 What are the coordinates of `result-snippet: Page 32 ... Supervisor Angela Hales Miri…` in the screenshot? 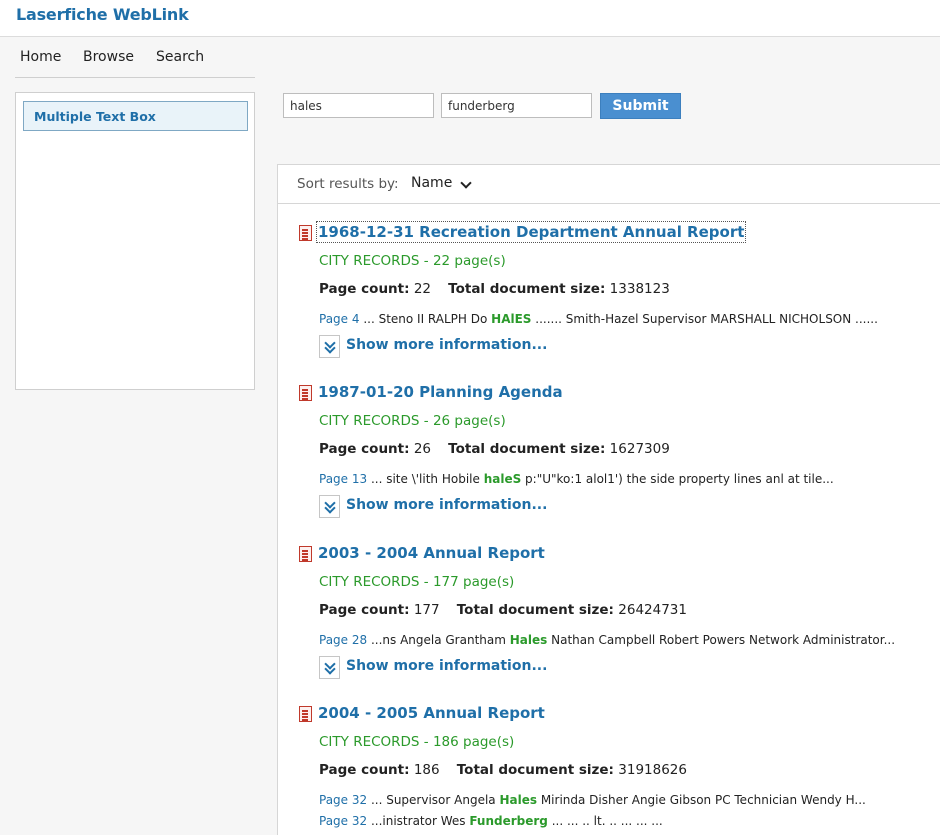 It's located at (592, 800).